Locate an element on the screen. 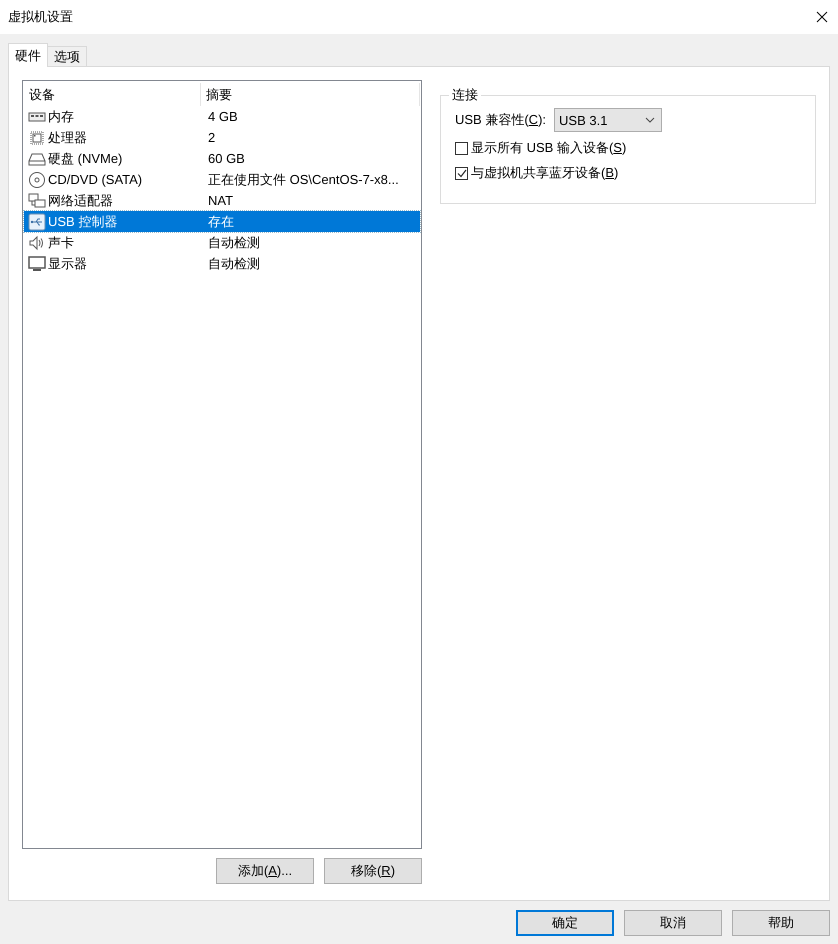  dialog-button: 取消 is located at coordinates (673, 923).